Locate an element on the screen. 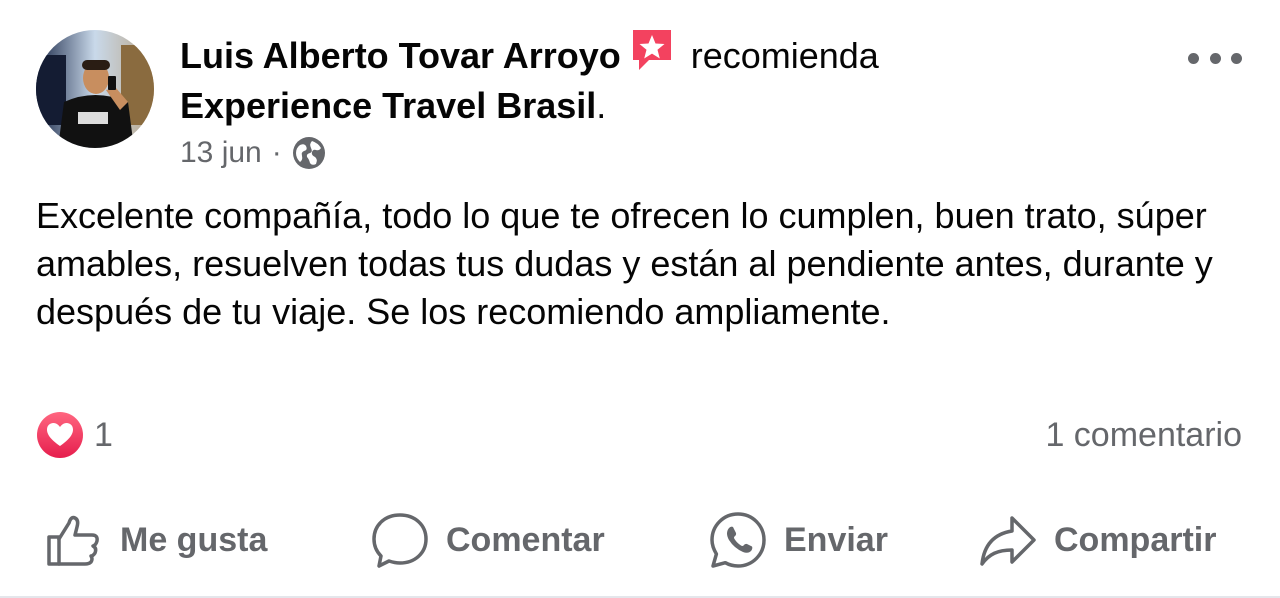 The image size is (1280, 598). send-button: Enviar is located at coordinates (798, 540).